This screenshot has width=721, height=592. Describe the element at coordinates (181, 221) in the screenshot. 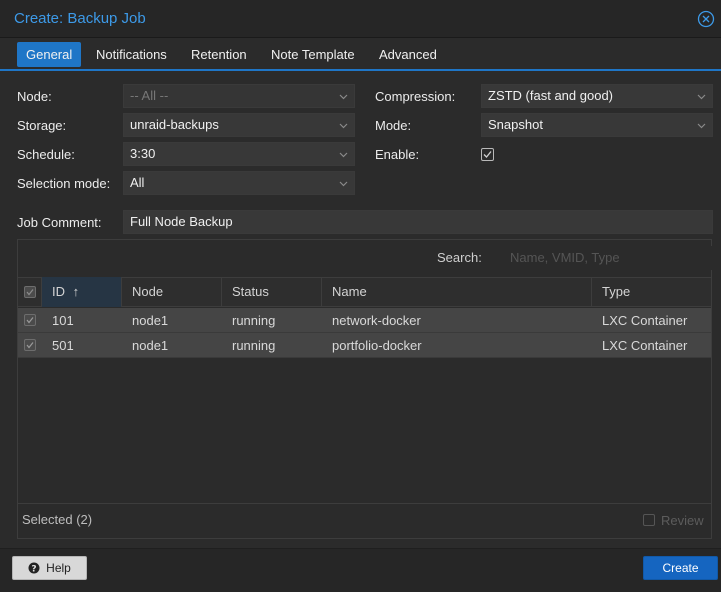

I see `job-comment-value: Full Node Backup` at that location.